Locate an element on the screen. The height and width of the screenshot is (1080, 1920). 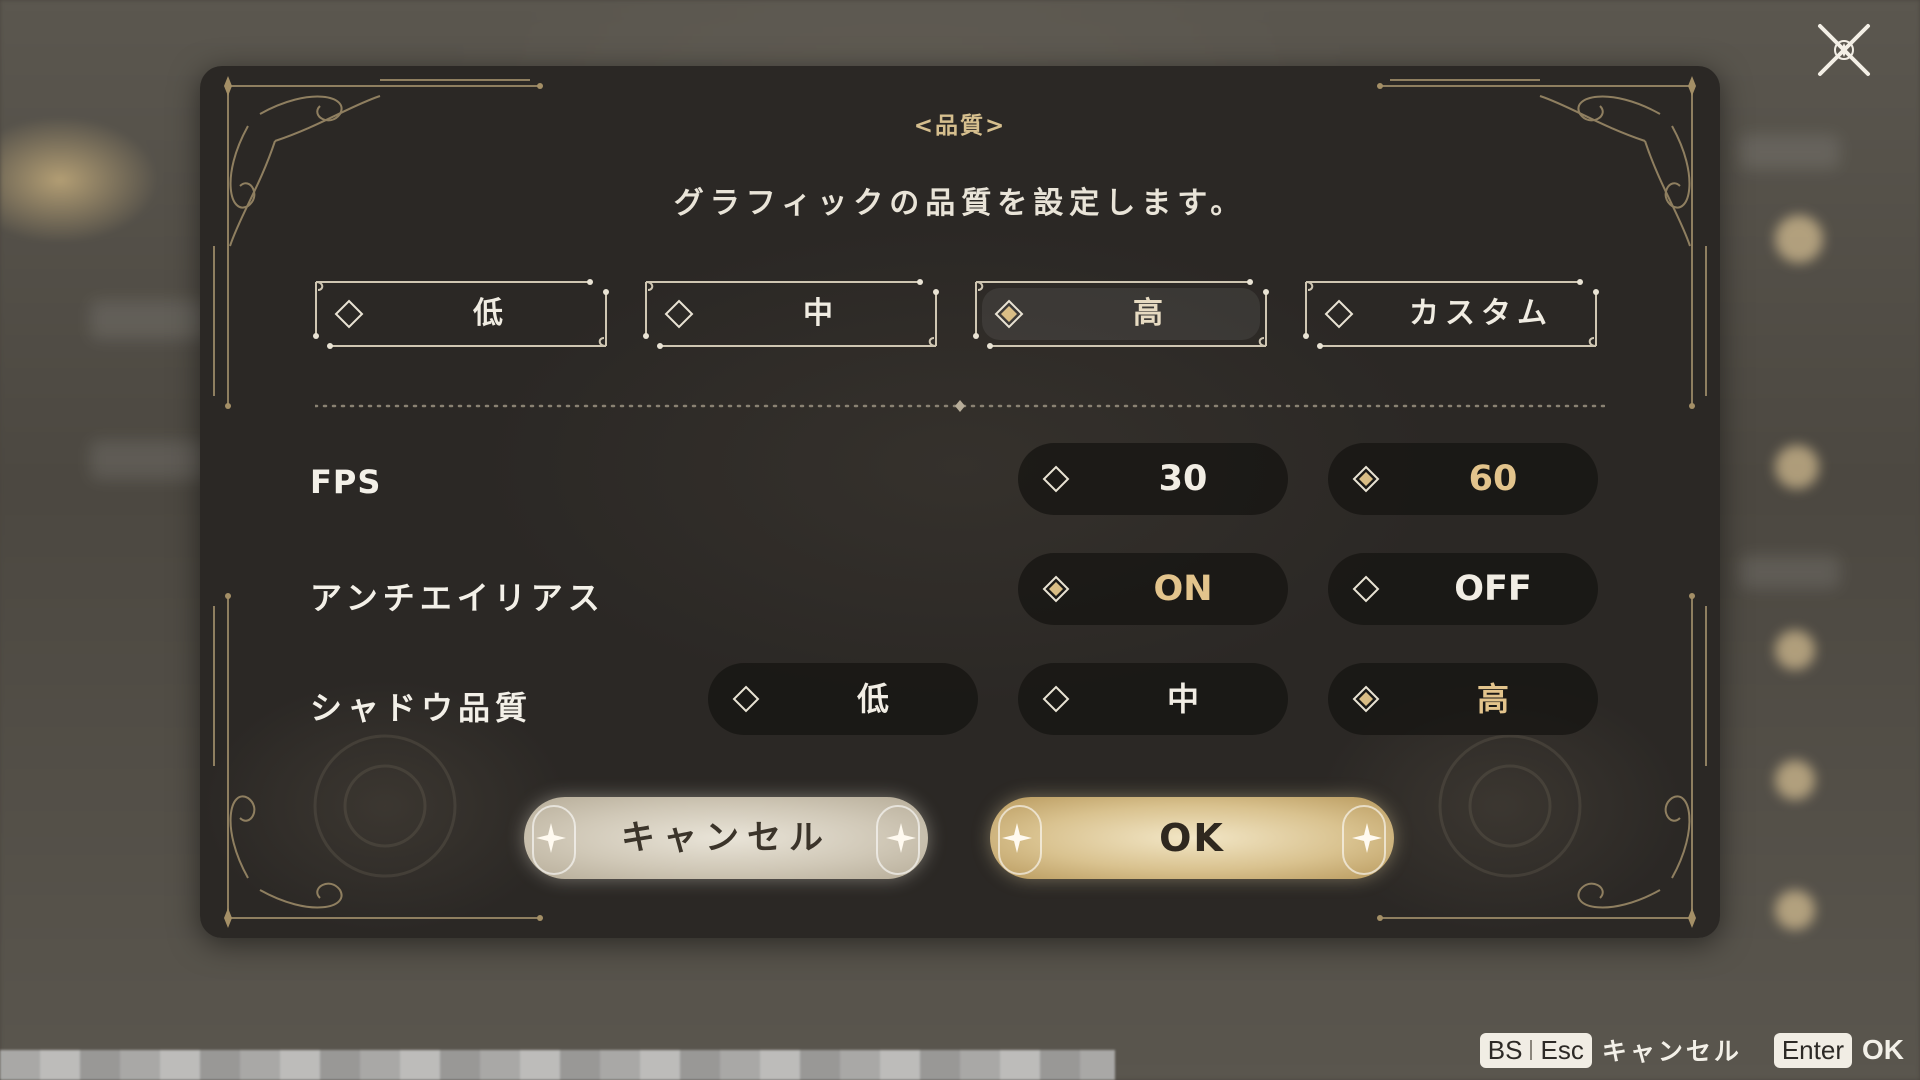
key-hints: BS Esc キャンセル Enter OK is located at coordinates (1691, 1050).